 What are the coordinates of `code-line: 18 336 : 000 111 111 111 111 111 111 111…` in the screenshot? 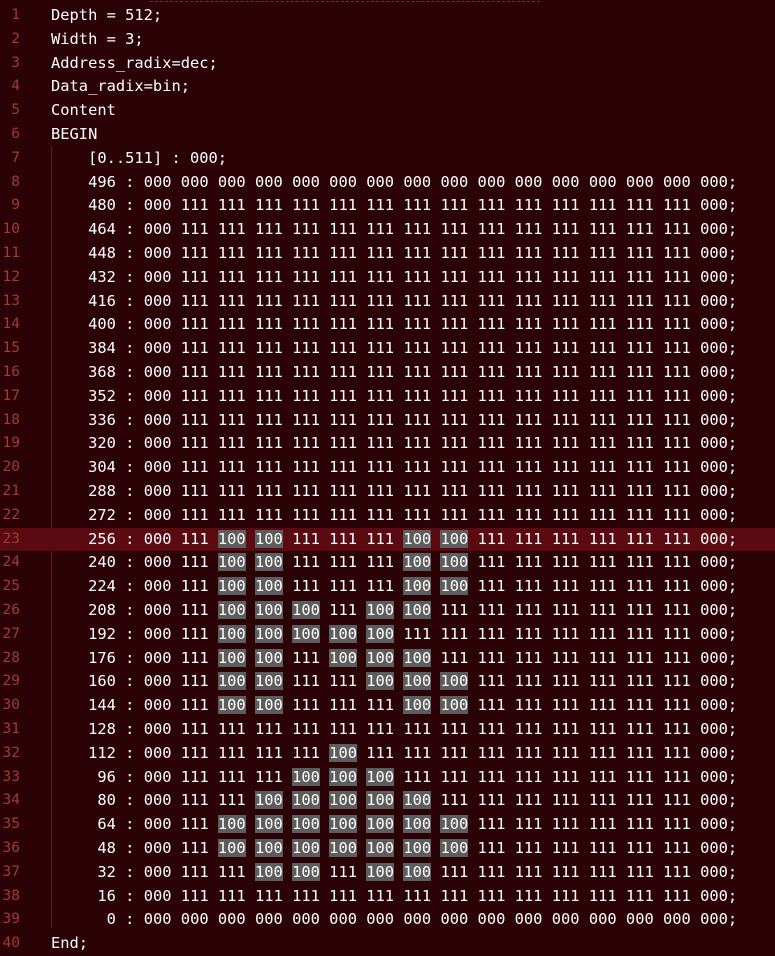 It's located at (387, 421).